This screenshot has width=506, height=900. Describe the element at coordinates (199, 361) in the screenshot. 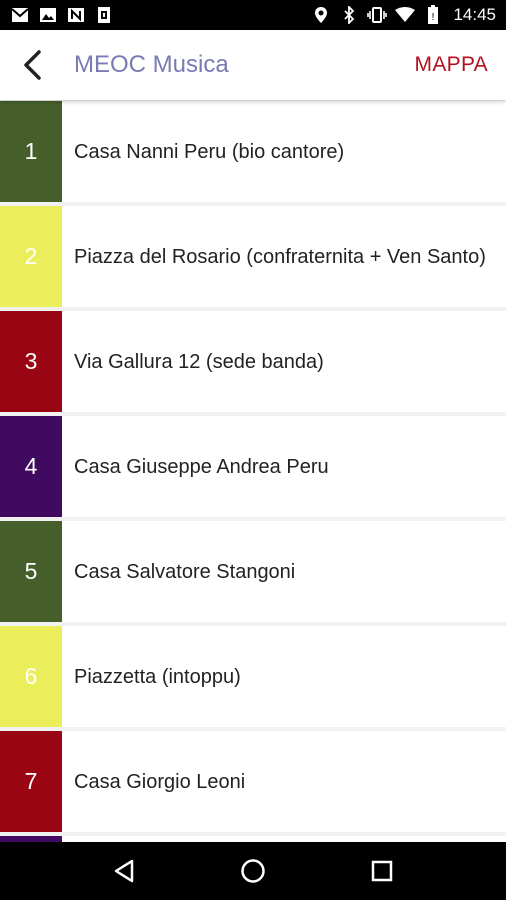

I see `item-label: Via Gallura 12 (sede banda)` at that location.